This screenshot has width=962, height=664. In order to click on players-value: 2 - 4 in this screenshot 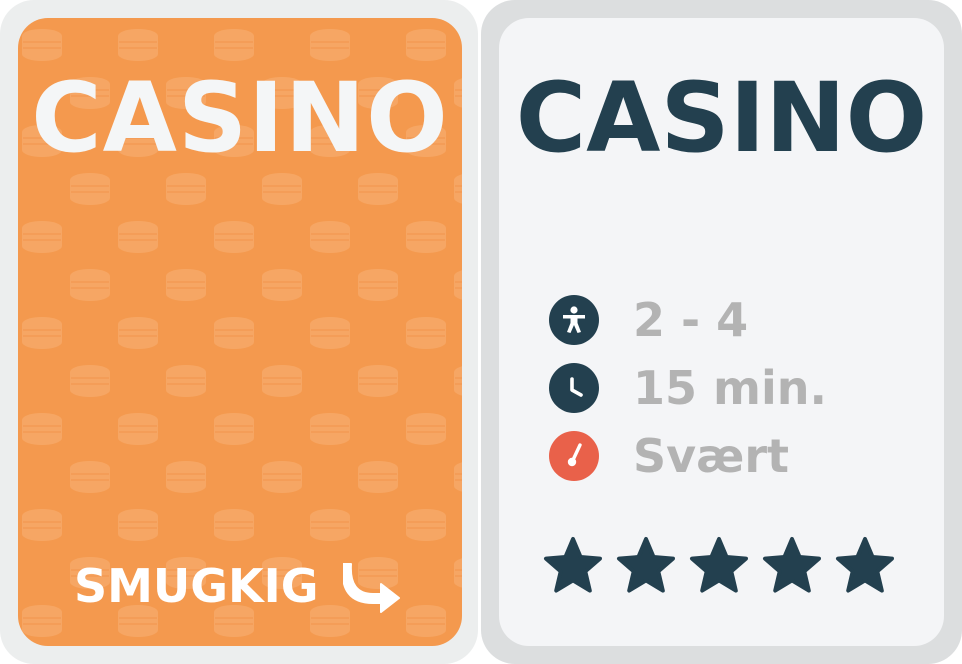, I will do `click(691, 320)`.